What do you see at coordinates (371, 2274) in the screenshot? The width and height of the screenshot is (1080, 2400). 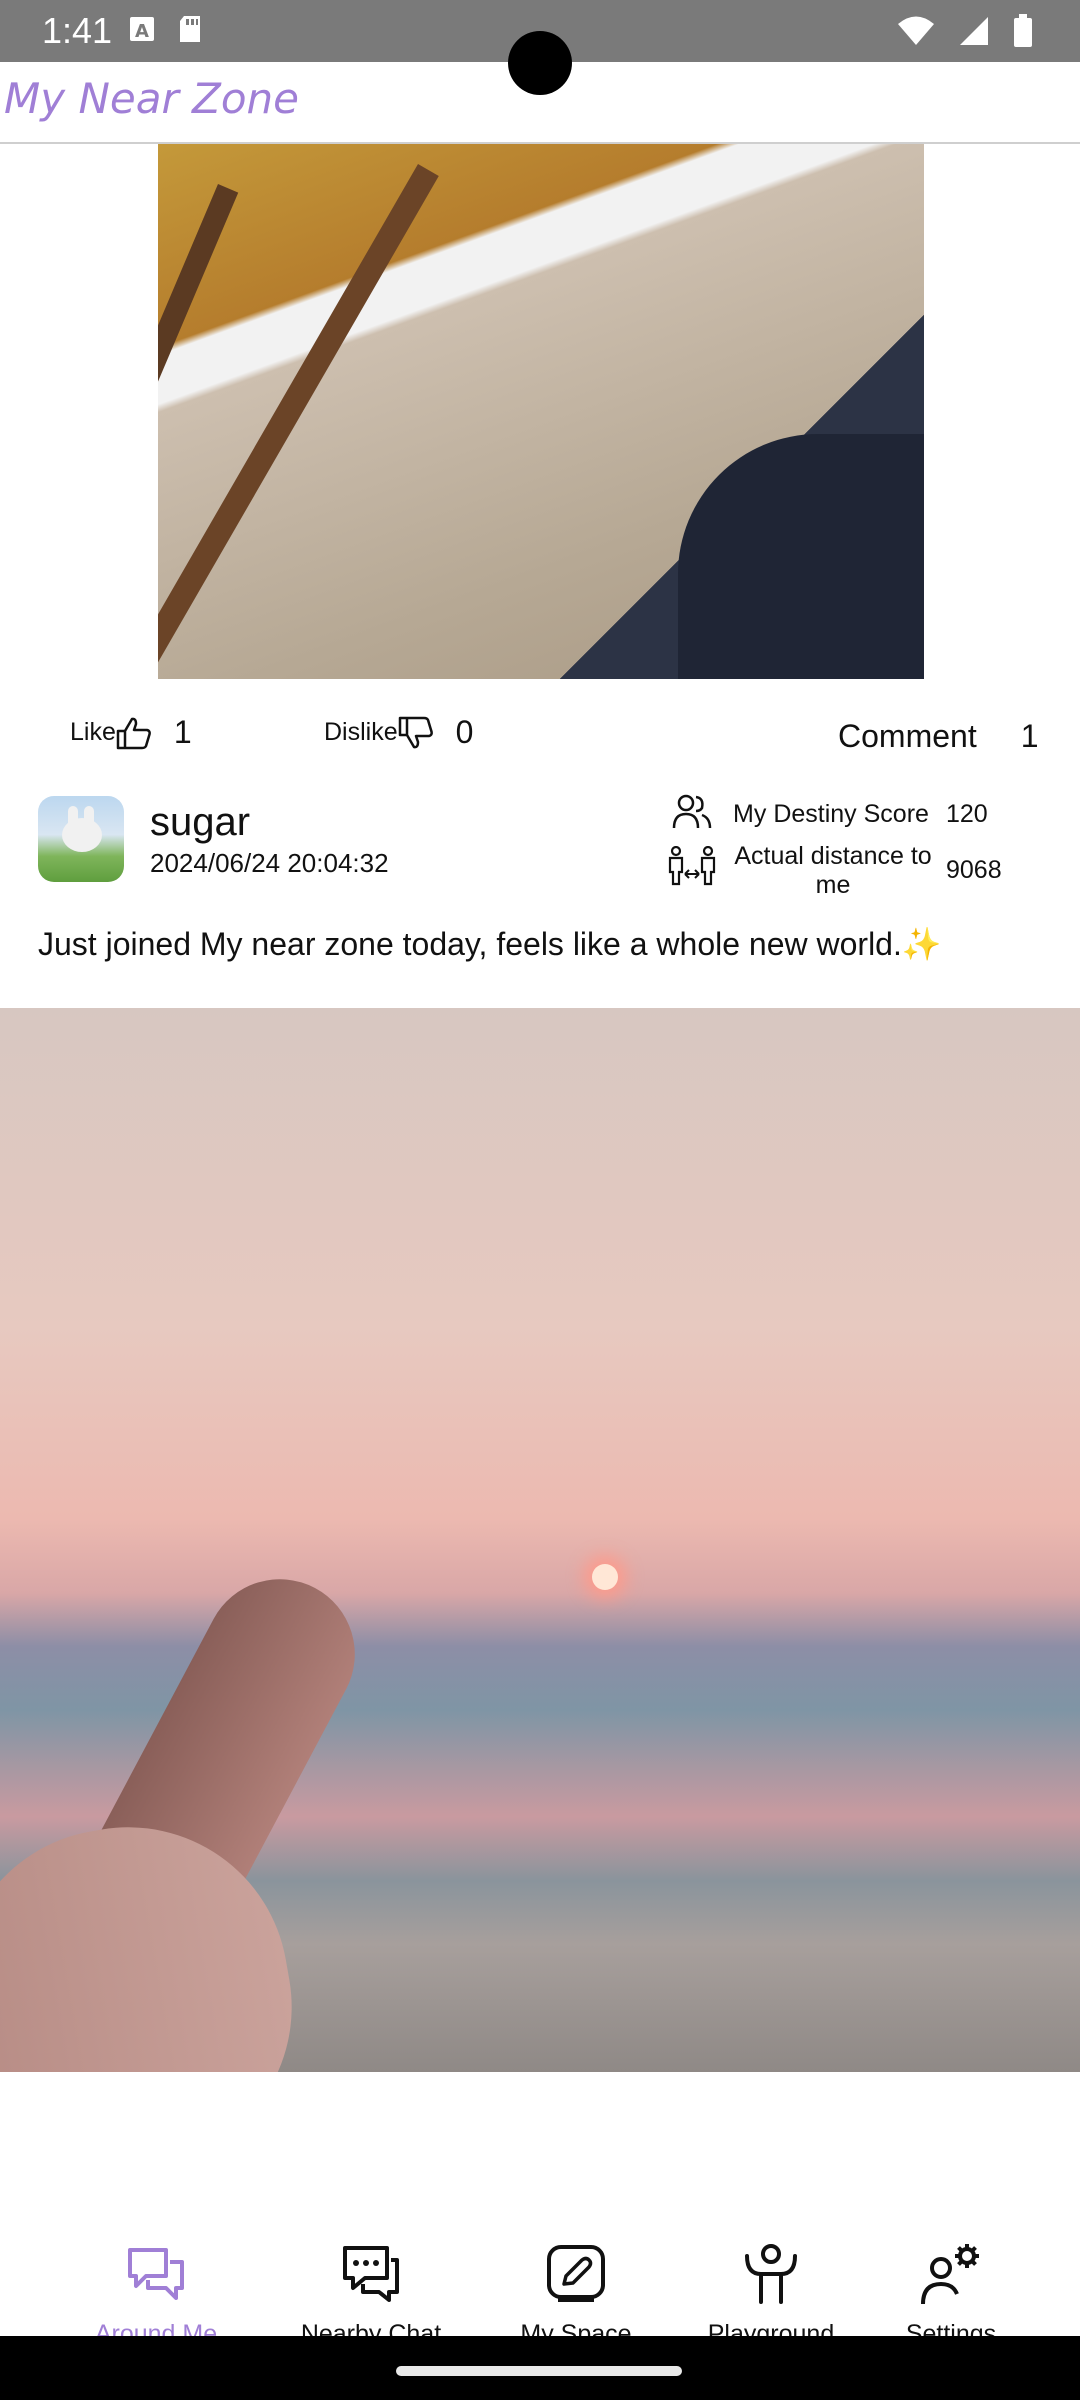 I see `message-dots-icon` at bounding box center [371, 2274].